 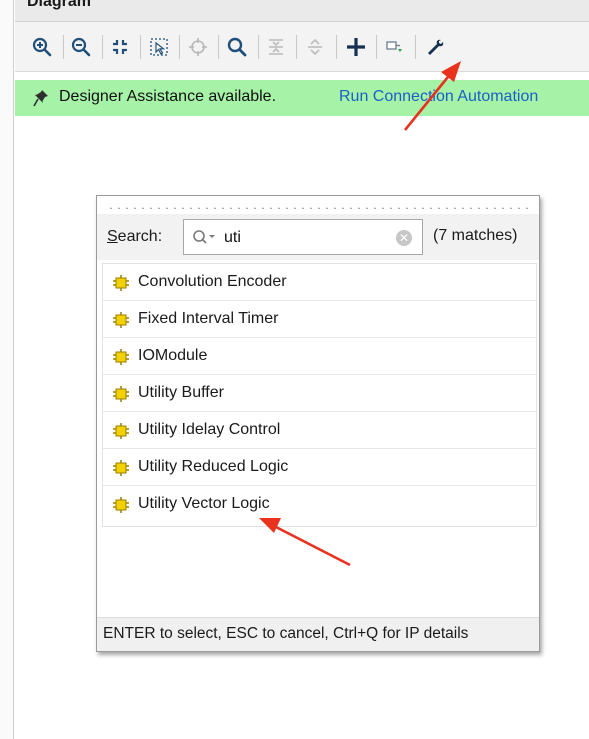 What do you see at coordinates (7, 369) in the screenshot?
I see `left-panel-border` at bounding box center [7, 369].